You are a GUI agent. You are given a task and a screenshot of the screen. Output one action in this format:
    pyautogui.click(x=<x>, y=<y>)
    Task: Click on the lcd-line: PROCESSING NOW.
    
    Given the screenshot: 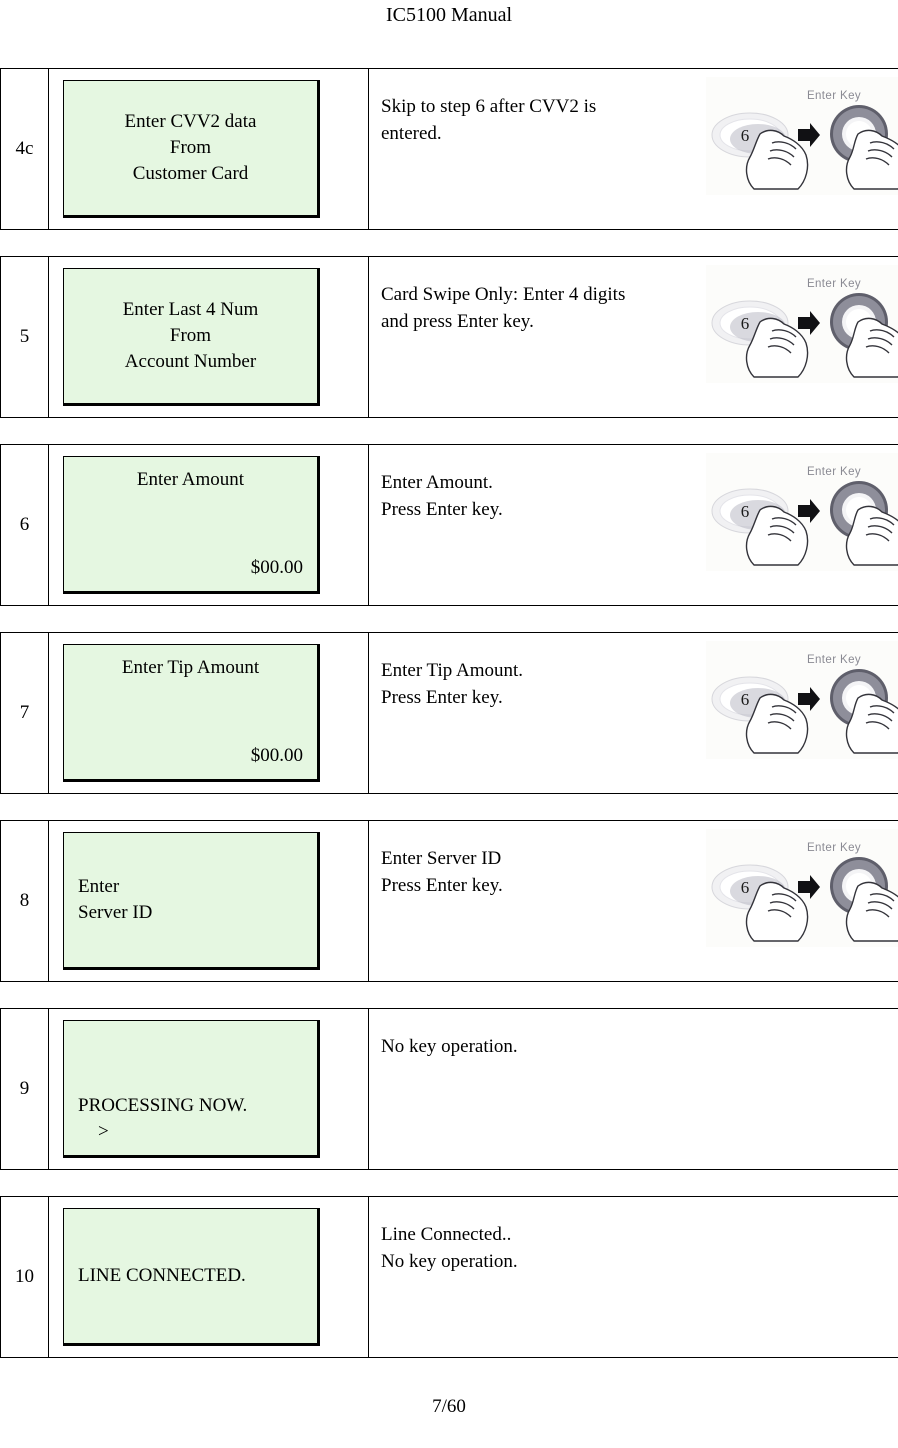 What is the action you would take?
    pyautogui.click(x=163, y=1105)
    